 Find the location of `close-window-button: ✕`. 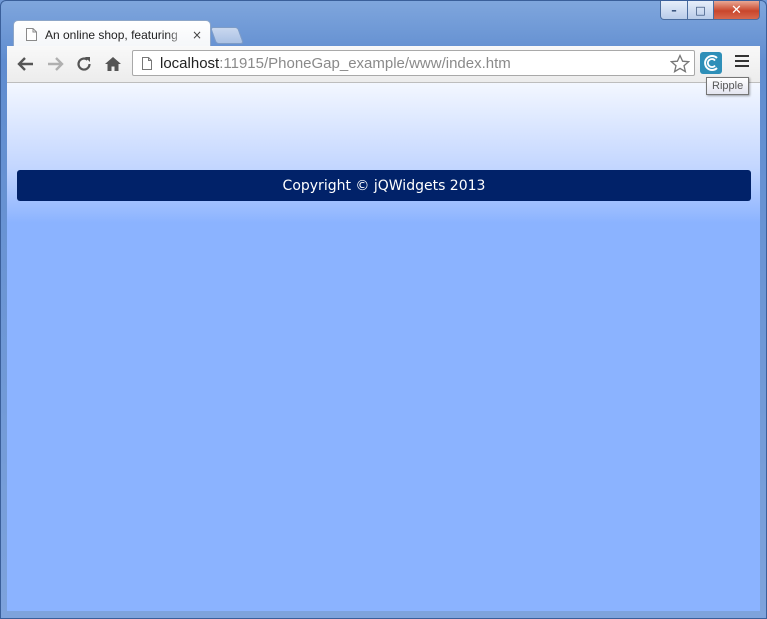

close-window-button: ✕ is located at coordinates (737, 10).